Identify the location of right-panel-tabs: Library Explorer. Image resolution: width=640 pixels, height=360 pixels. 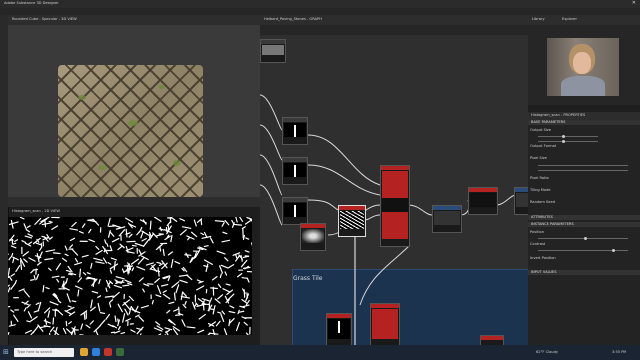
(584, 20).